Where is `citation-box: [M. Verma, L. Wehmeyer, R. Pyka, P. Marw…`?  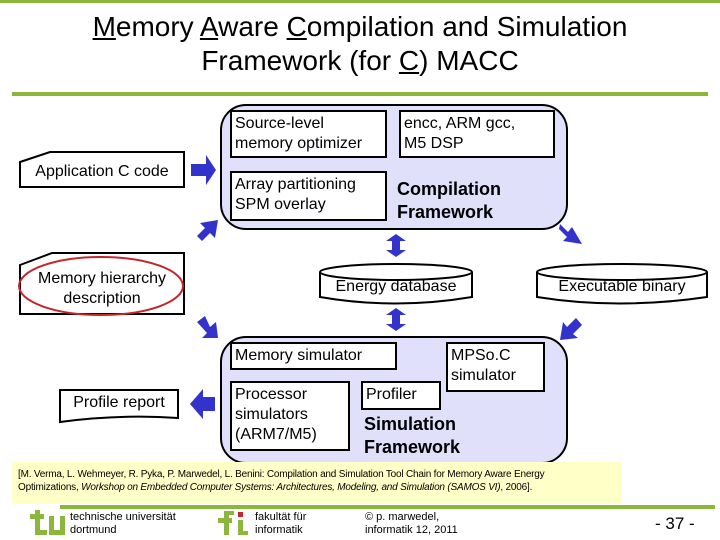 citation-box: [M. Verma, L. Wehmeyer, R. Pyka, P. Marw… is located at coordinates (317, 483).